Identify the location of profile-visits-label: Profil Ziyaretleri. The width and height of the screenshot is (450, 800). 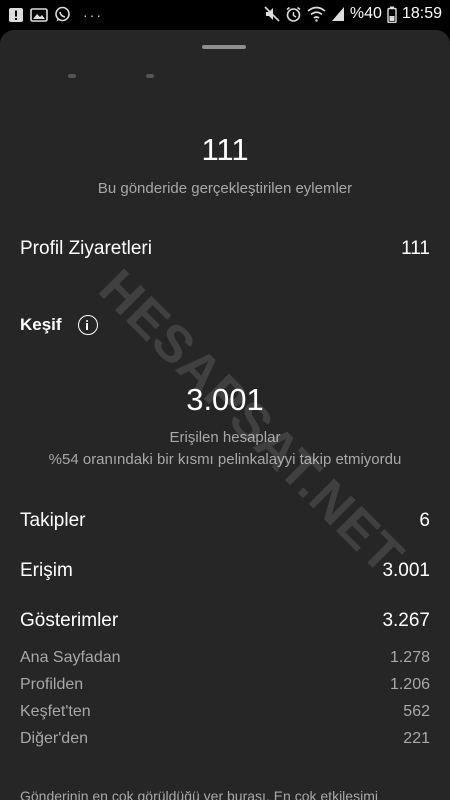
(86, 248).